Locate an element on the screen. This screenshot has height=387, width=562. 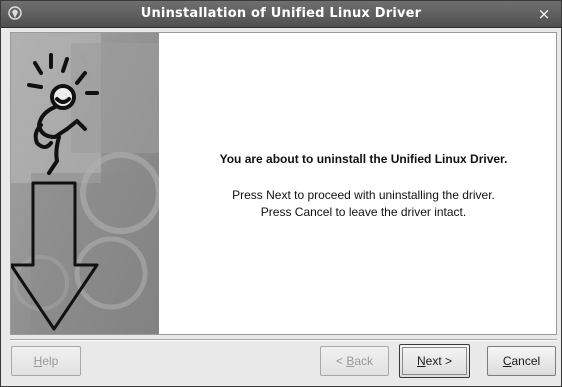
app-icon is located at coordinates (15, 13).